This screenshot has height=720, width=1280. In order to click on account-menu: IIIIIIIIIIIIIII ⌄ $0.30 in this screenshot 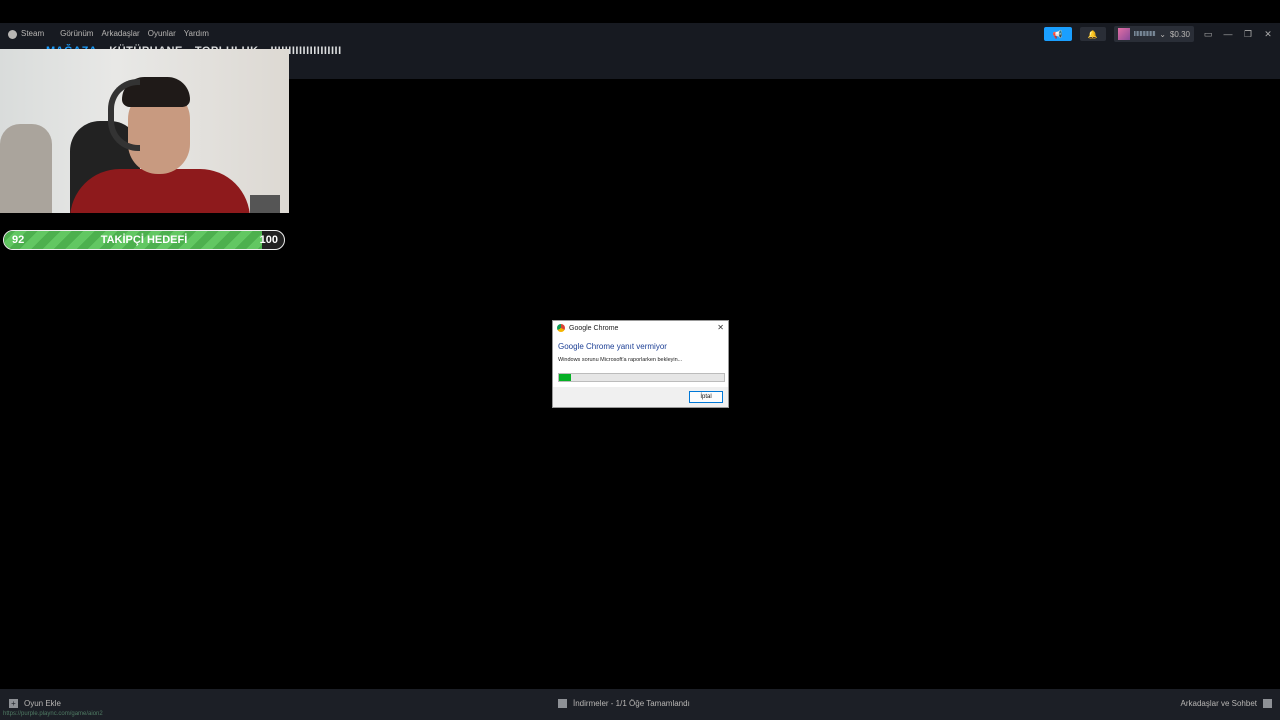, I will do `click(1153, 34)`.